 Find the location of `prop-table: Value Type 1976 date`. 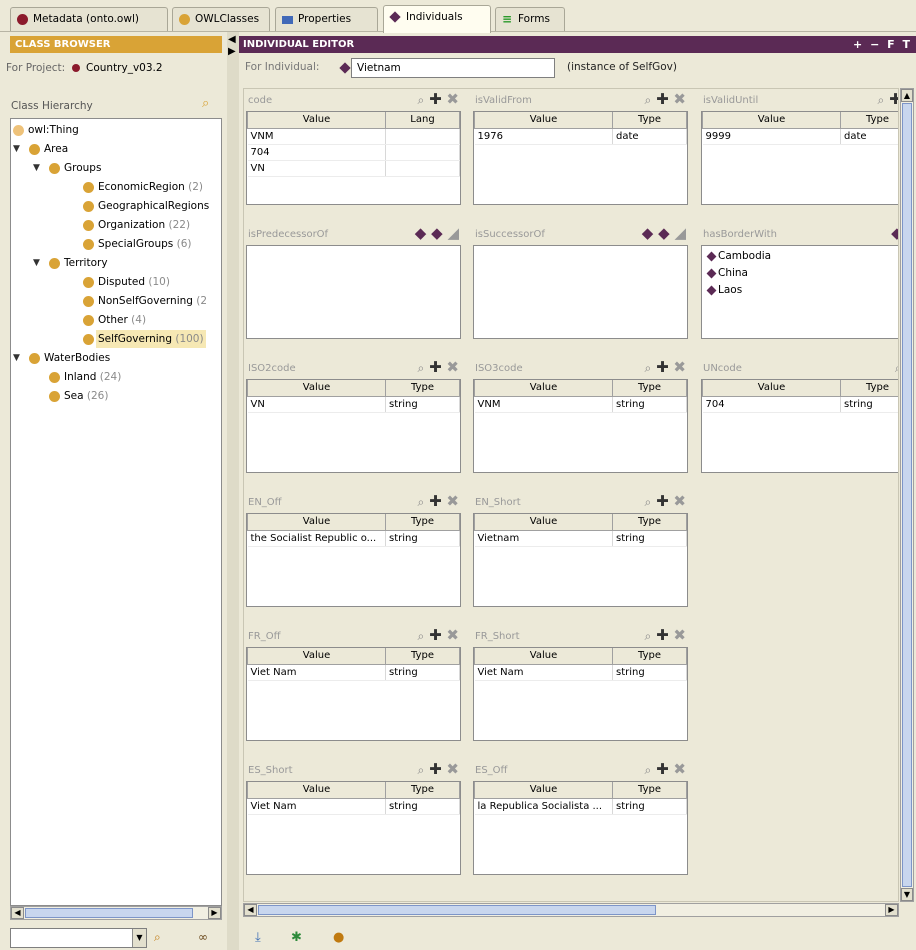

prop-table: Value Type 1976 date is located at coordinates (580, 158).